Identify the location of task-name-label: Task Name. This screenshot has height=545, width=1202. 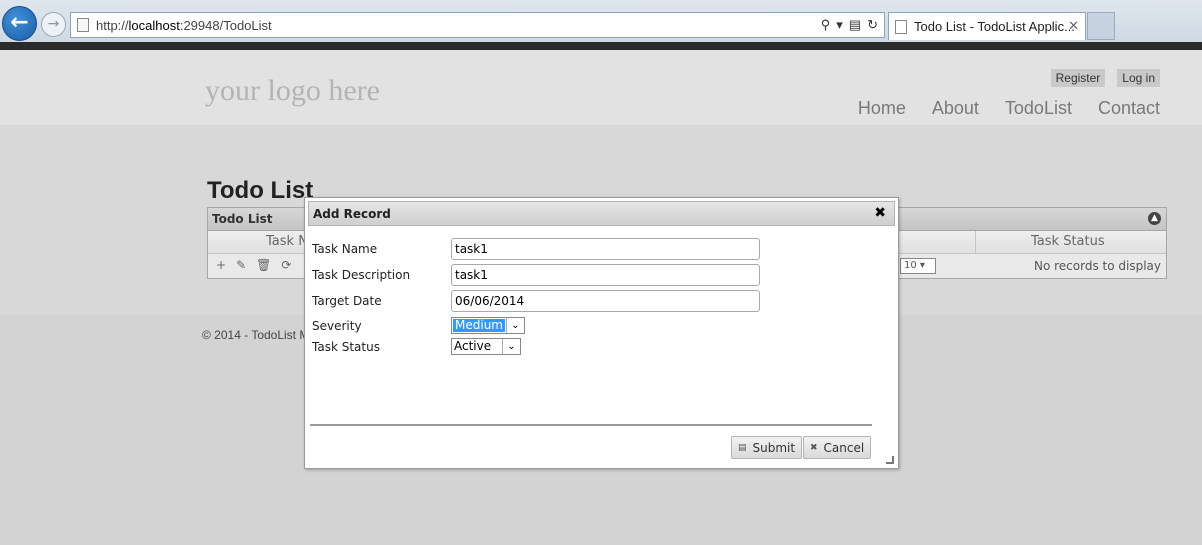
(345, 249).